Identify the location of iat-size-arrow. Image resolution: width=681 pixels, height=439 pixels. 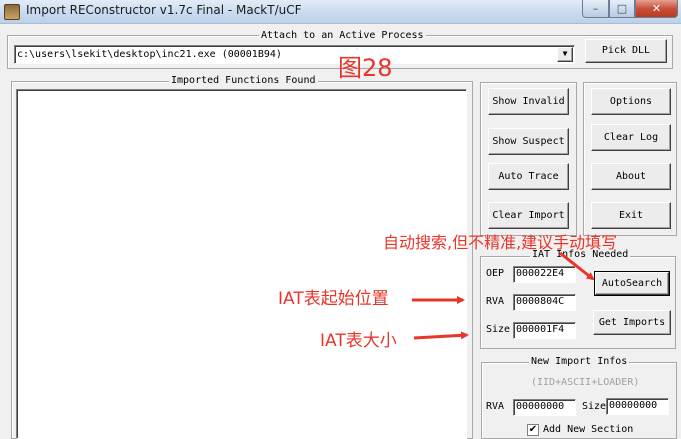
(441, 335).